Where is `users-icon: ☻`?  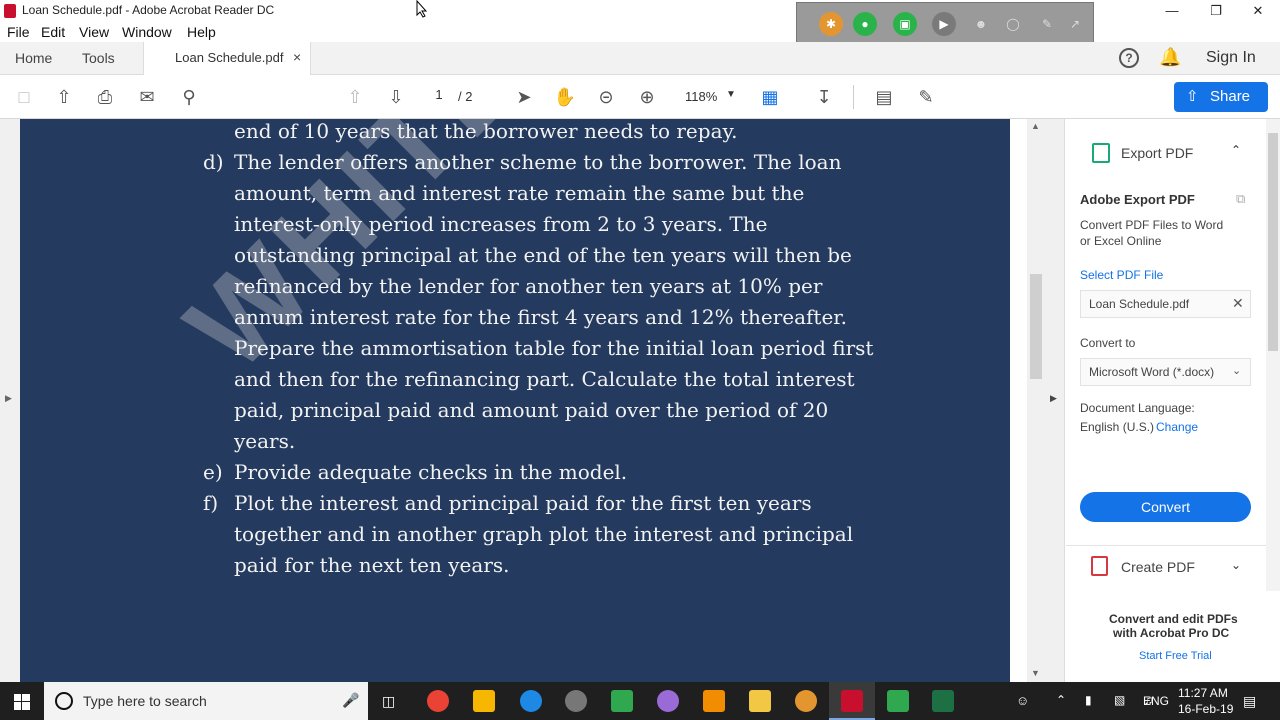 users-icon: ☻ is located at coordinates (981, 24).